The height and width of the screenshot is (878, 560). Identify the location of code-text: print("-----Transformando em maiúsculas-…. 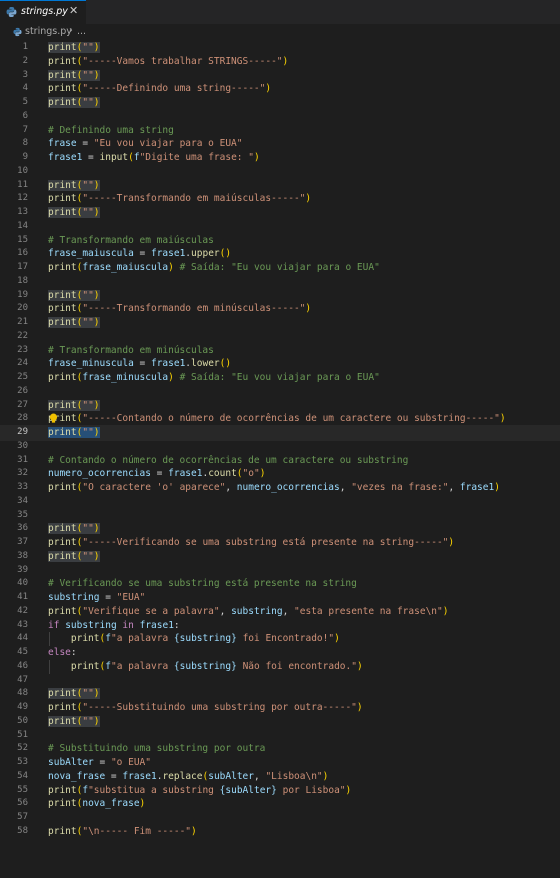
(180, 199).